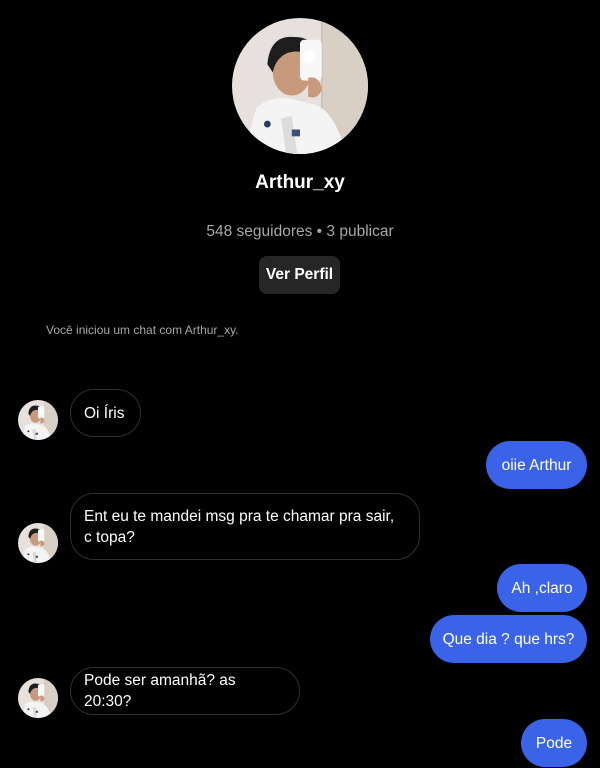 The image size is (600, 768). Describe the element at coordinates (300, 182) in the screenshot. I see `profile-username: Arthur_xy` at that location.